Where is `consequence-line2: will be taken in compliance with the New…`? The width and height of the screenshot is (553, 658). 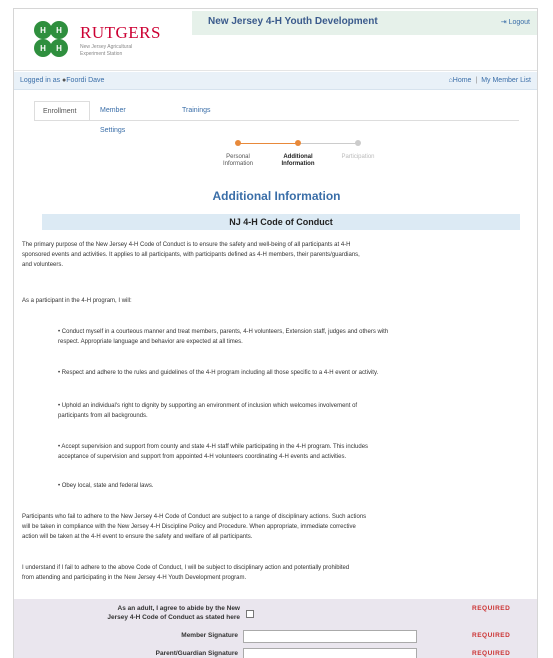
consequence-line2: will be taken in compliance with the New… is located at coordinates (189, 527).